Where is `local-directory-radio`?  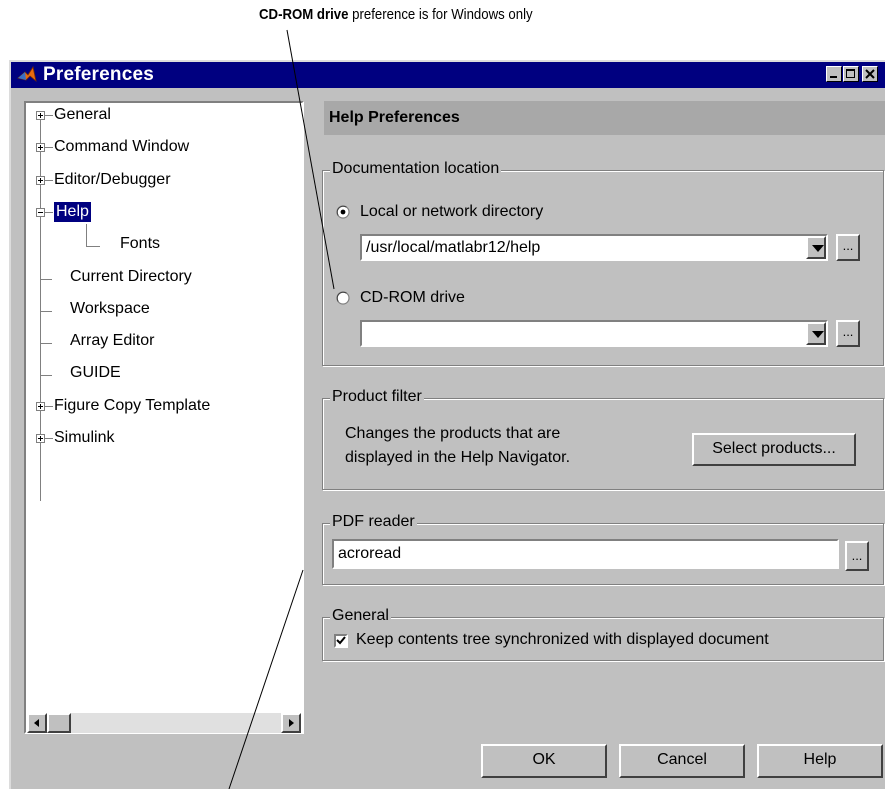 local-directory-radio is located at coordinates (343, 212).